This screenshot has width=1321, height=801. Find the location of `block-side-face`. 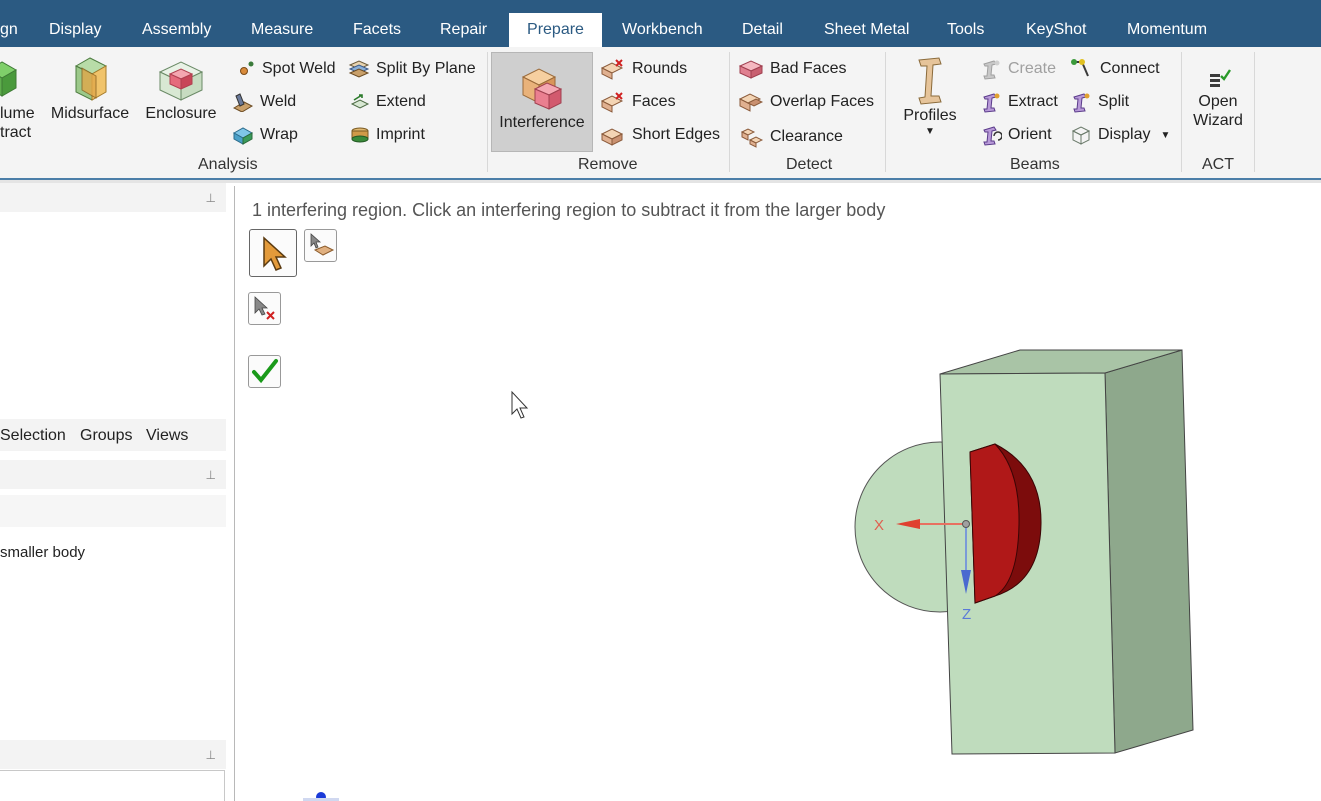

block-side-face is located at coordinates (1149, 551).